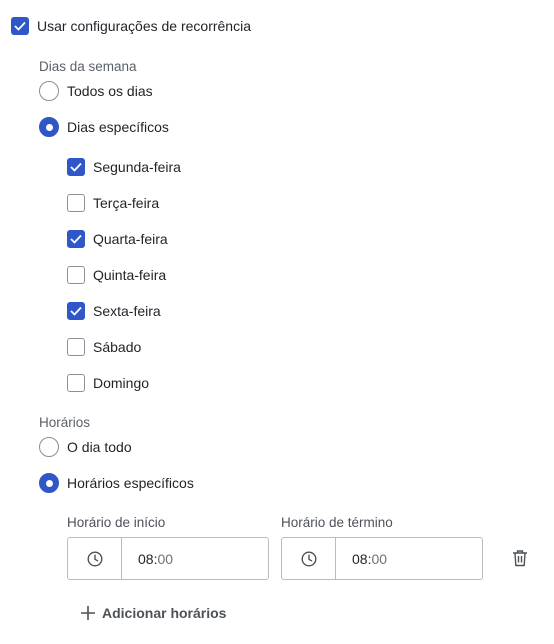  I want to click on day-option-monday: Segunda-feira, so click(124, 167).